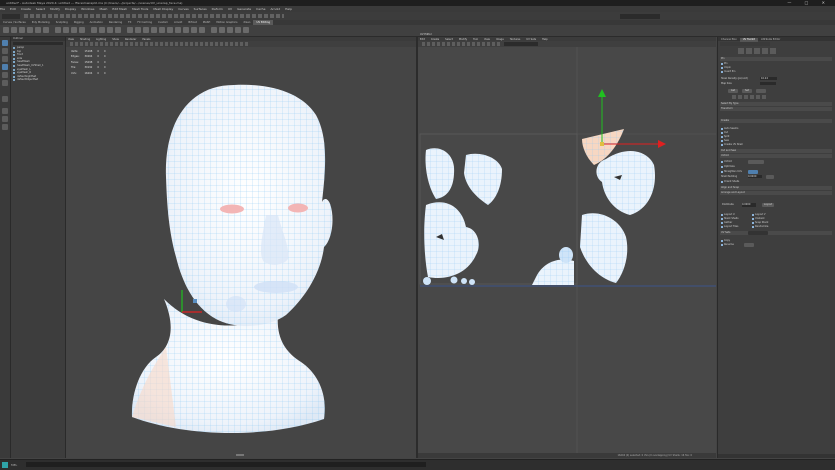 The image size is (835, 470). What do you see at coordinates (226, 464) in the screenshot?
I see `command-input` at bounding box center [226, 464].